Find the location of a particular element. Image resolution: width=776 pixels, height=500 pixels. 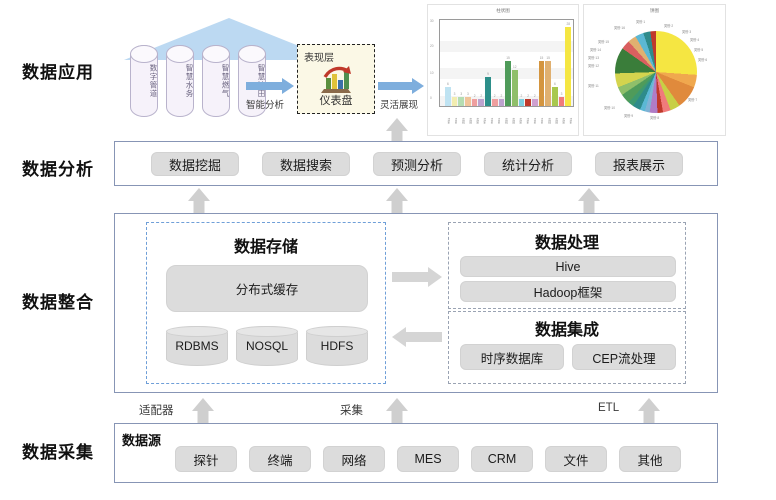

pie-chart-graphic is located at coordinates (656, 72).